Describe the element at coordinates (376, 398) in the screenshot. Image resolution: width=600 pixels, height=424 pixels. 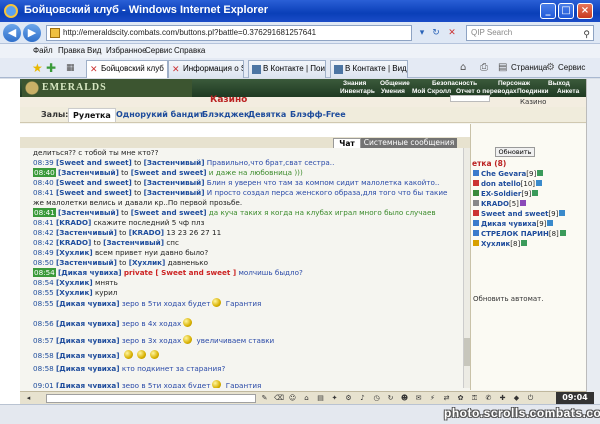
I see `time-icon: ◷` at that location.